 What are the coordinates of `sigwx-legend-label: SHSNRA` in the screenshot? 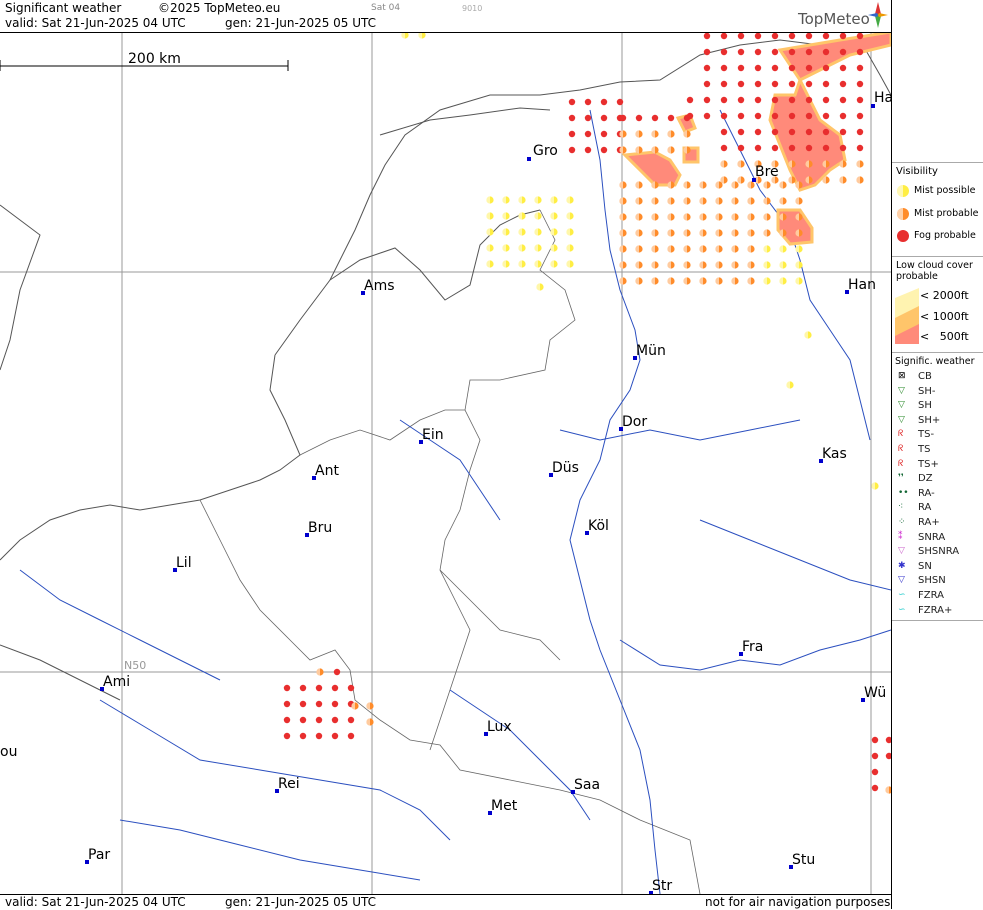 It's located at (939, 552).